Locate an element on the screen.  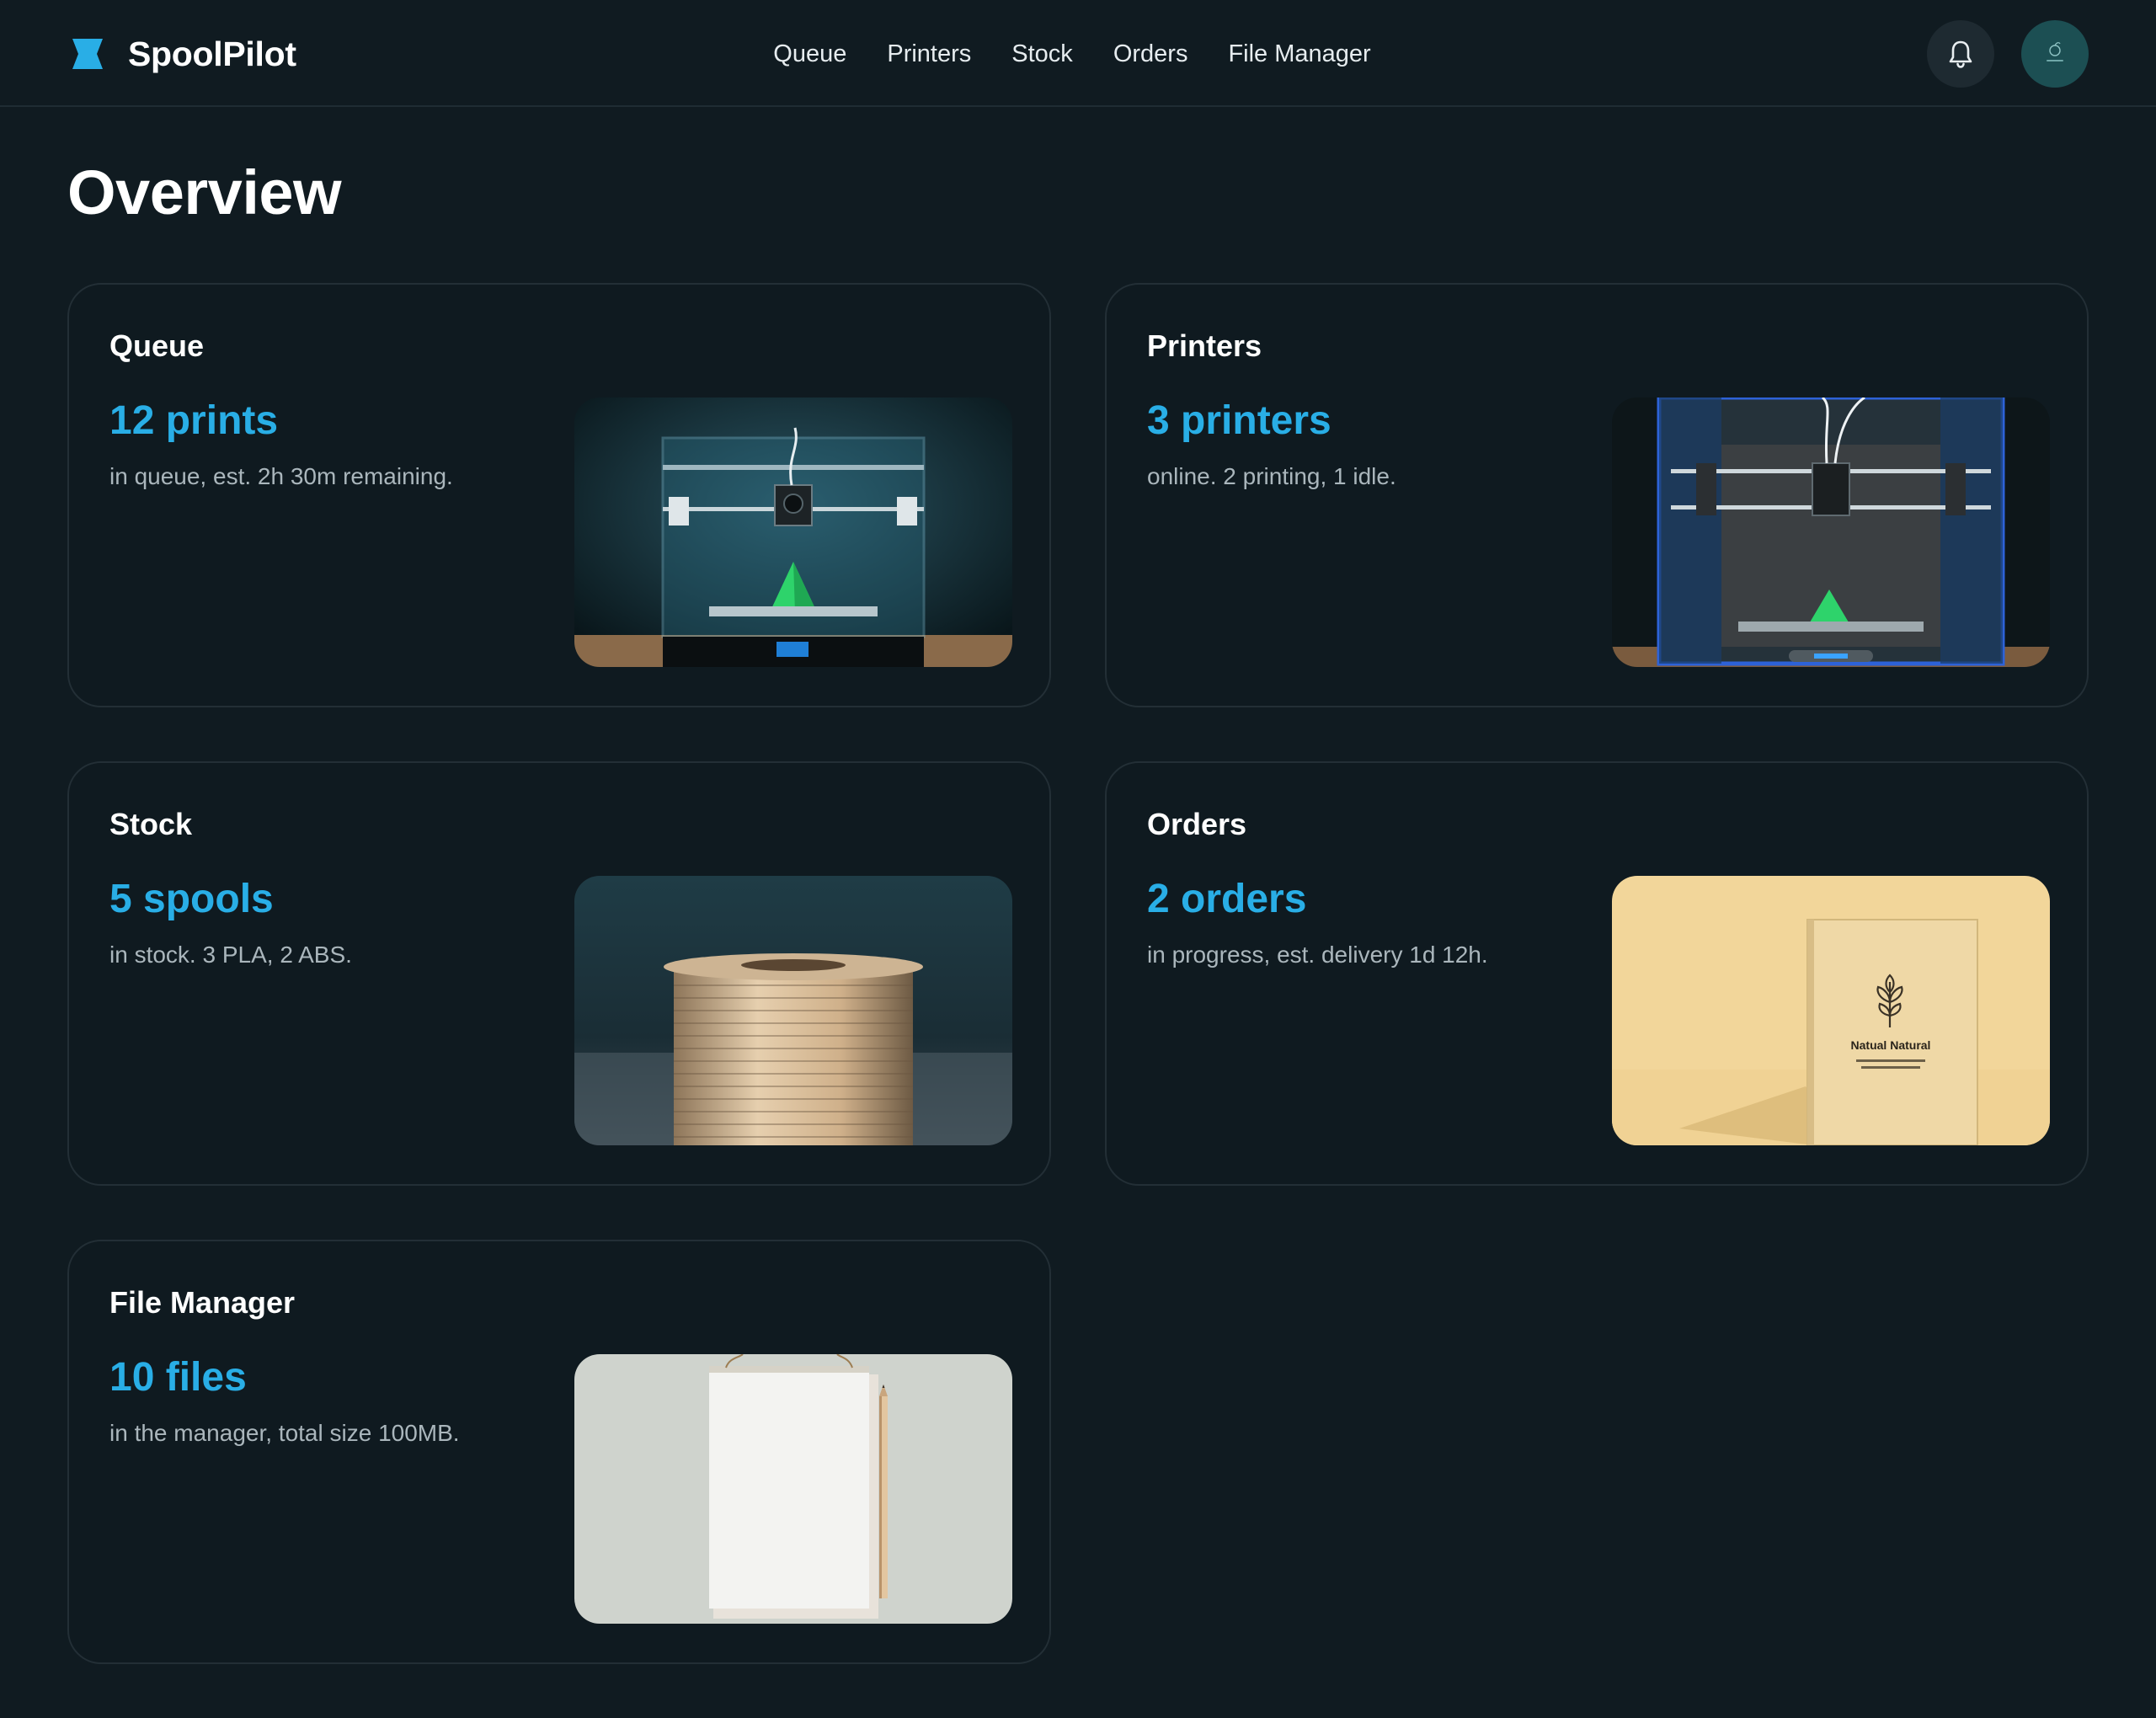
card-title: Printers is located at coordinates (1204, 345).